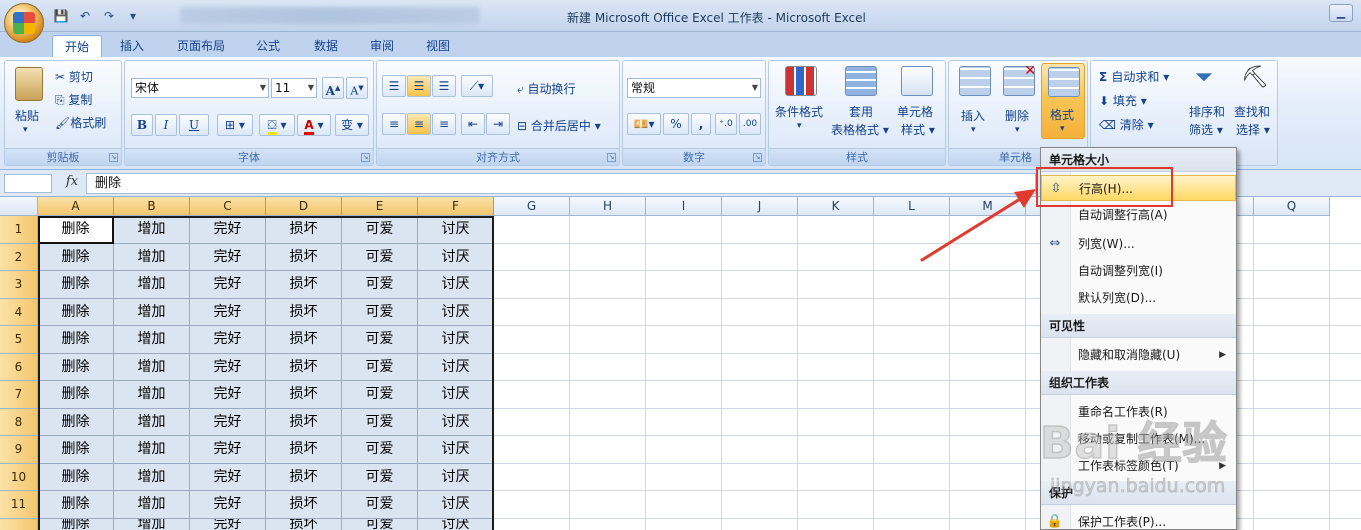 The image size is (1361, 530). I want to click on column-header-a: A, so click(76, 206).